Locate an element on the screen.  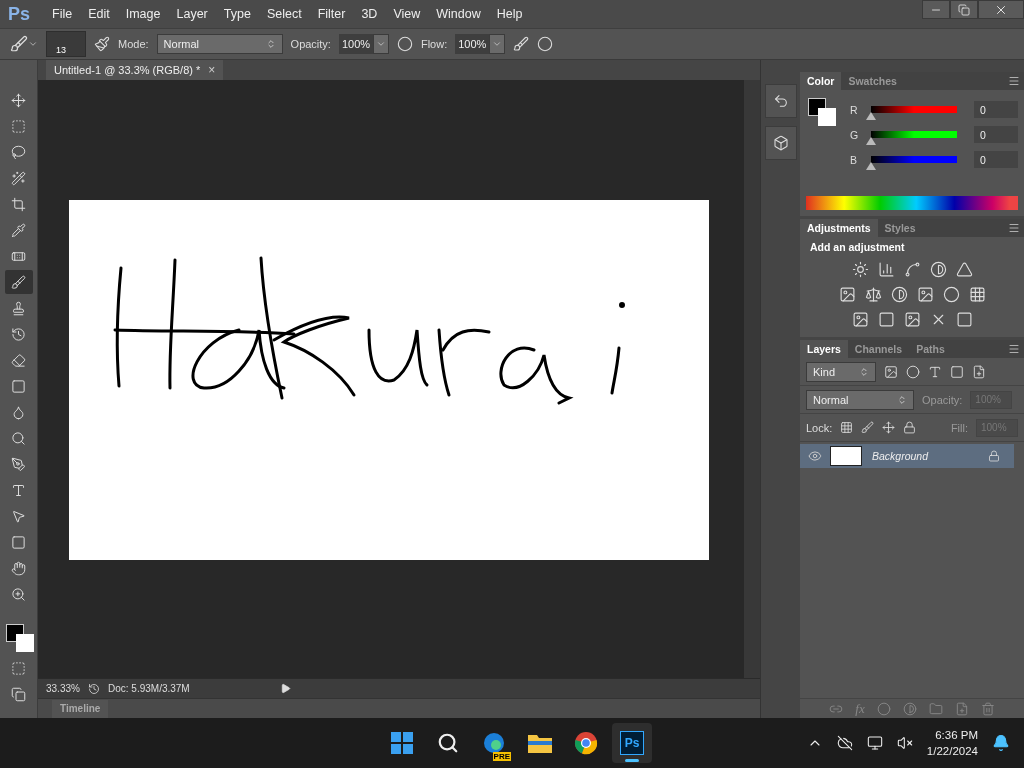
panel-tab: Adjustments is located at coordinates (839, 228).